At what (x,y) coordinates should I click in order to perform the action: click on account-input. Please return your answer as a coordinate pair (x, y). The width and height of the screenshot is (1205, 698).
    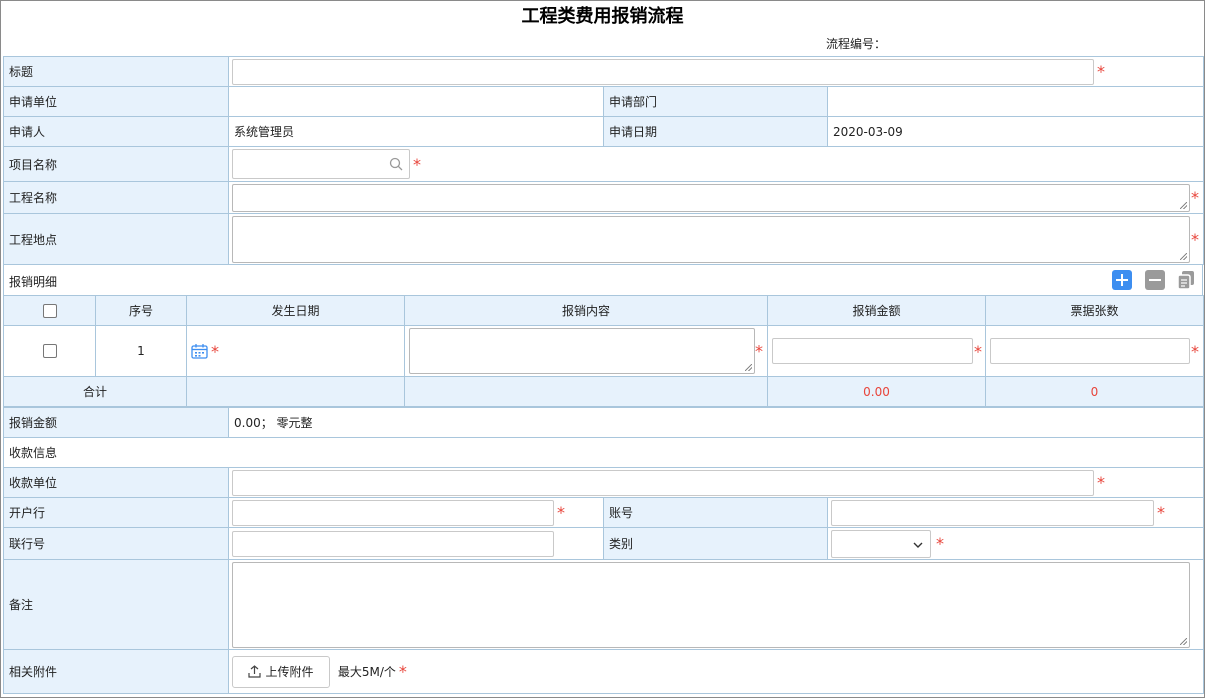
    Looking at the image, I should click on (992, 512).